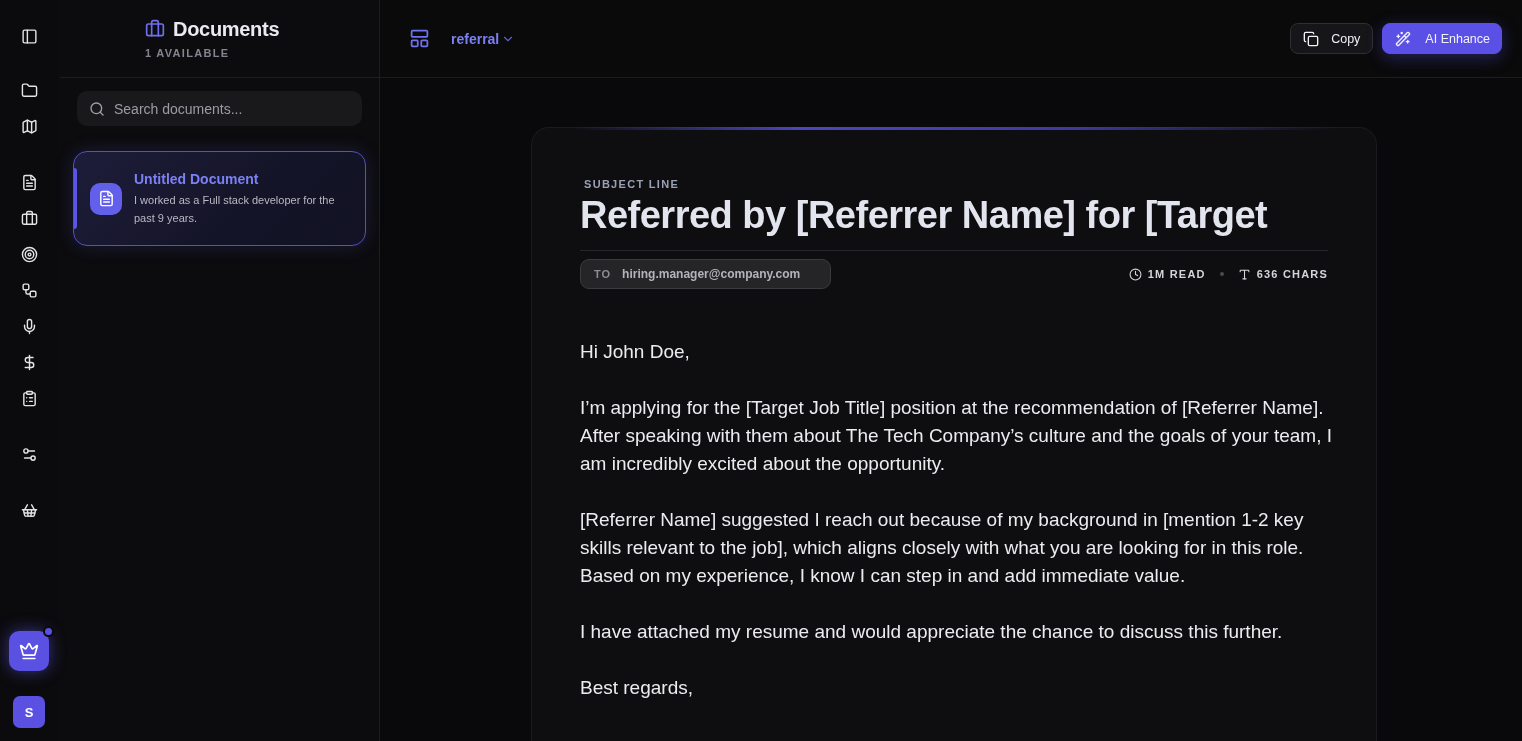 The height and width of the screenshot is (741, 1522). I want to click on character-count: 636 CHARS, so click(1292, 274).